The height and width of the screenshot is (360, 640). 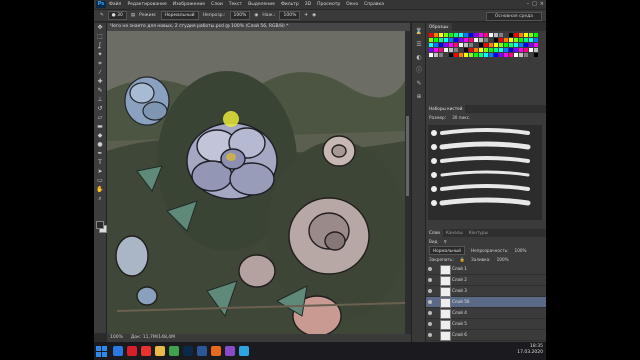 I want to click on zoom-level: 100%, so click(x=116, y=338).